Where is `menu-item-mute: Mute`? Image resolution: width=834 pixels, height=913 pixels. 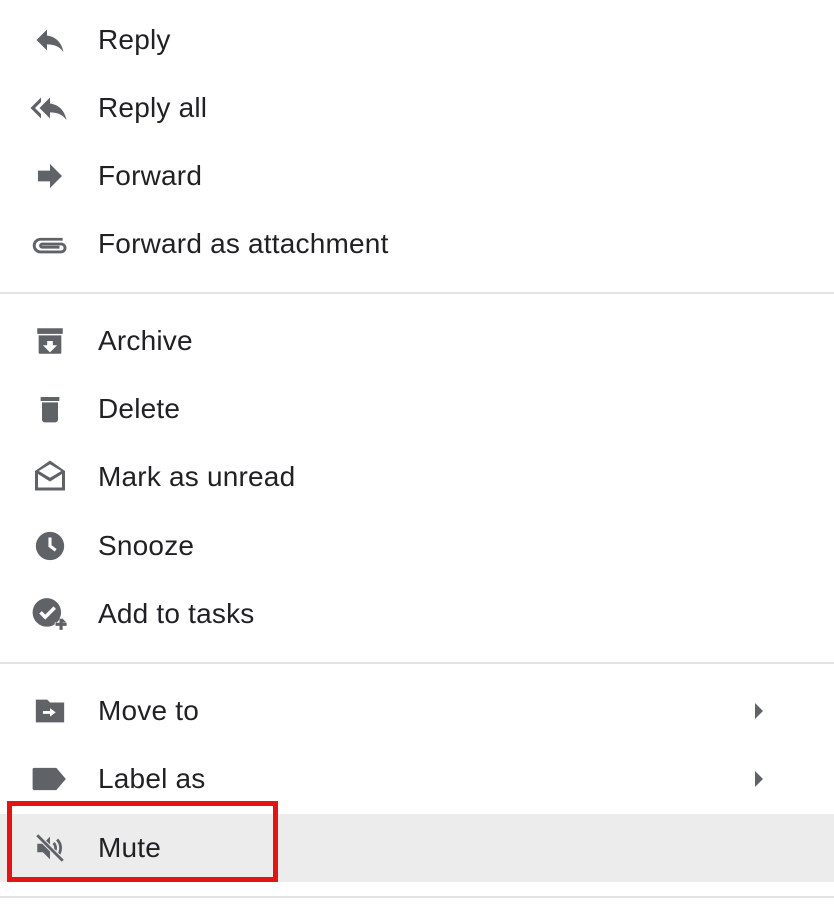
menu-item-mute: Mute is located at coordinates (417, 848).